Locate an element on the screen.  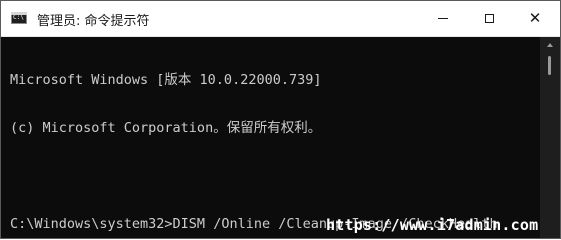
watermark-text: https://www.i7admin.com is located at coordinates (432, 225).